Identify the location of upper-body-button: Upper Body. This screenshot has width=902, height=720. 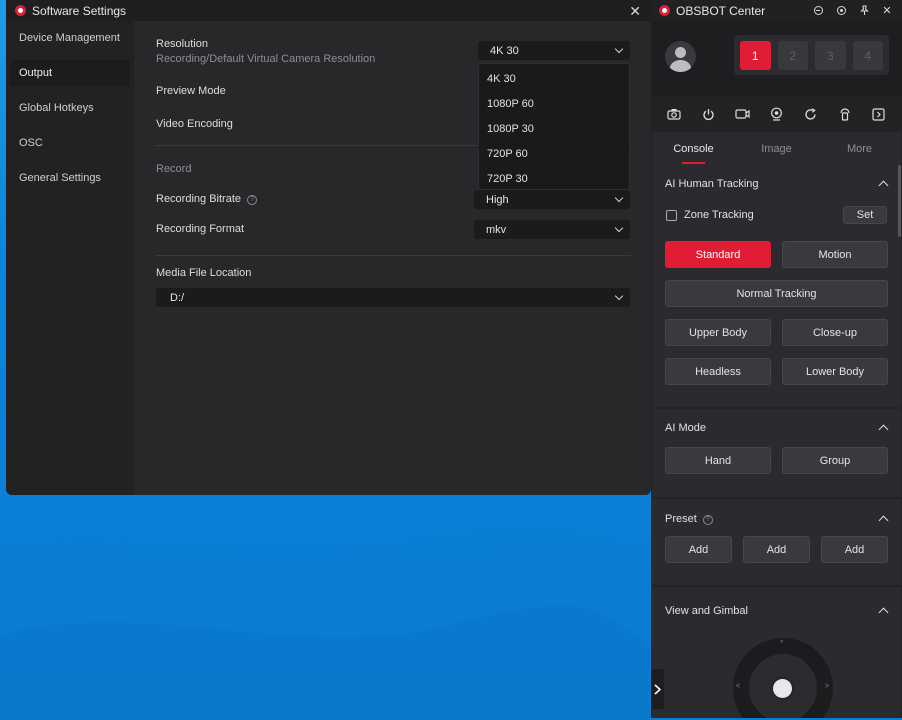
(718, 332).